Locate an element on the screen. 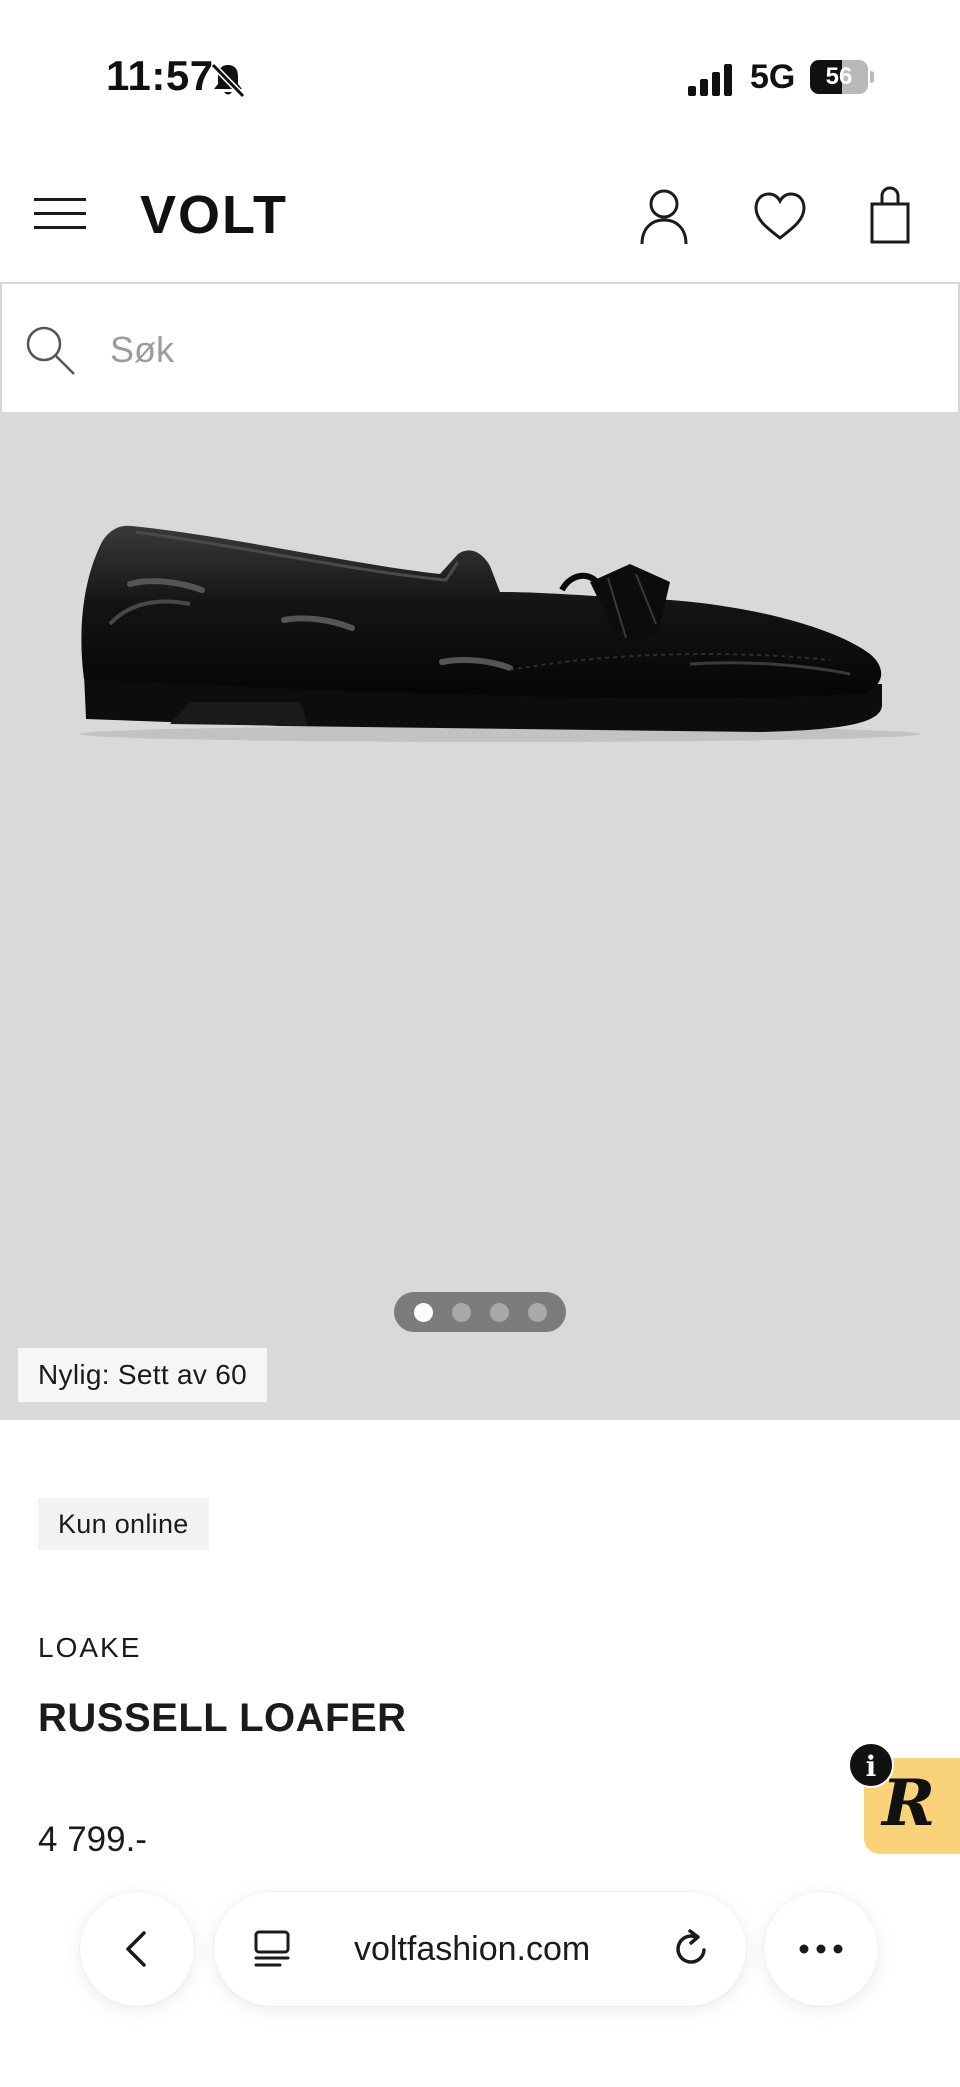 Image resolution: width=960 pixels, height=2087 pixels. menu-icon is located at coordinates (60, 215).